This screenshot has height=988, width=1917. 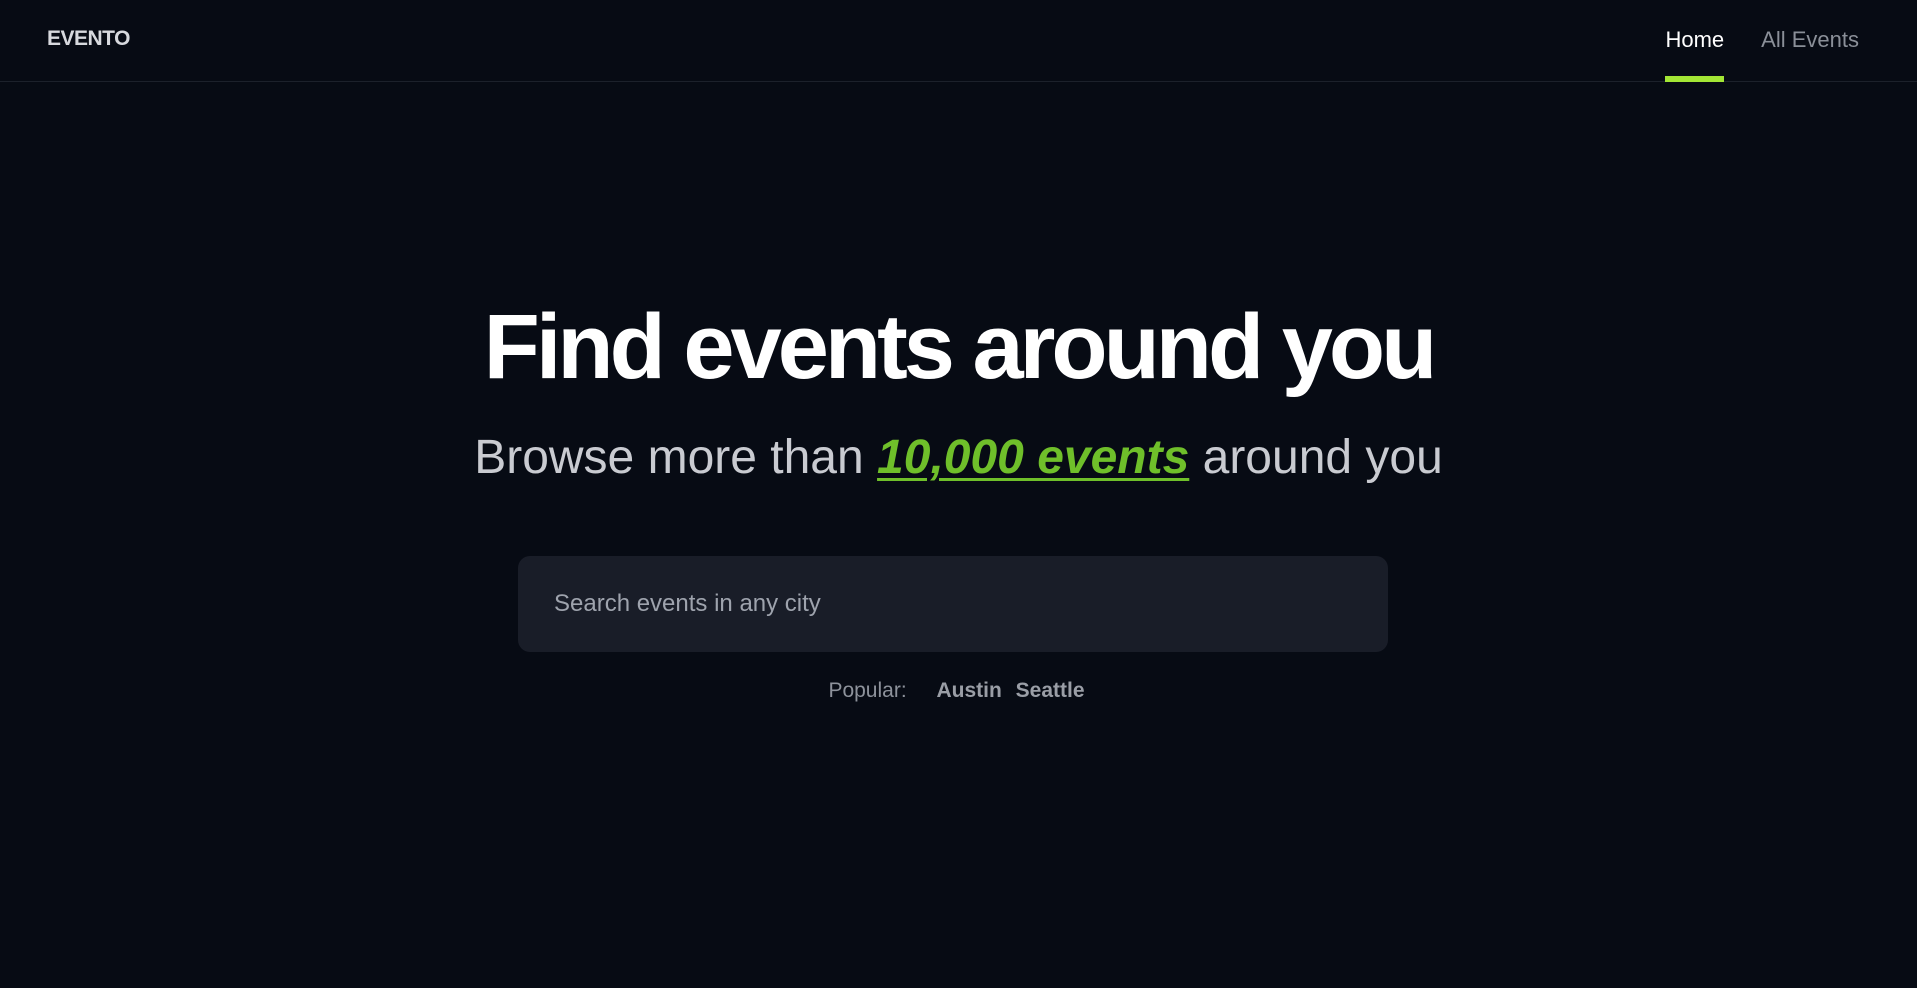 What do you see at coordinates (960, 347) in the screenshot?
I see `hero-title: Find events around you` at bounding box center [960, 347].